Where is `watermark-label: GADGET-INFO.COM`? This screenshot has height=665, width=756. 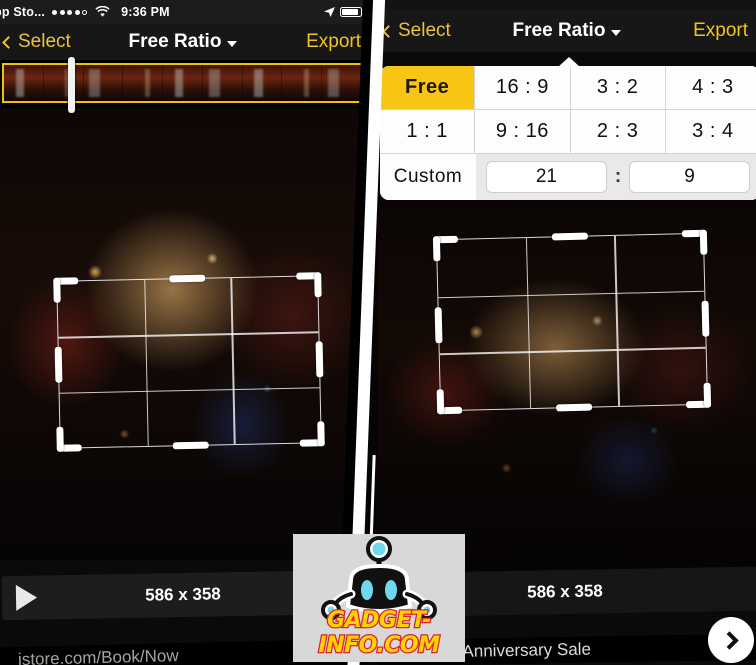
watermark-label: GADGET-INFO.COM is located at coordinates (379, 633).